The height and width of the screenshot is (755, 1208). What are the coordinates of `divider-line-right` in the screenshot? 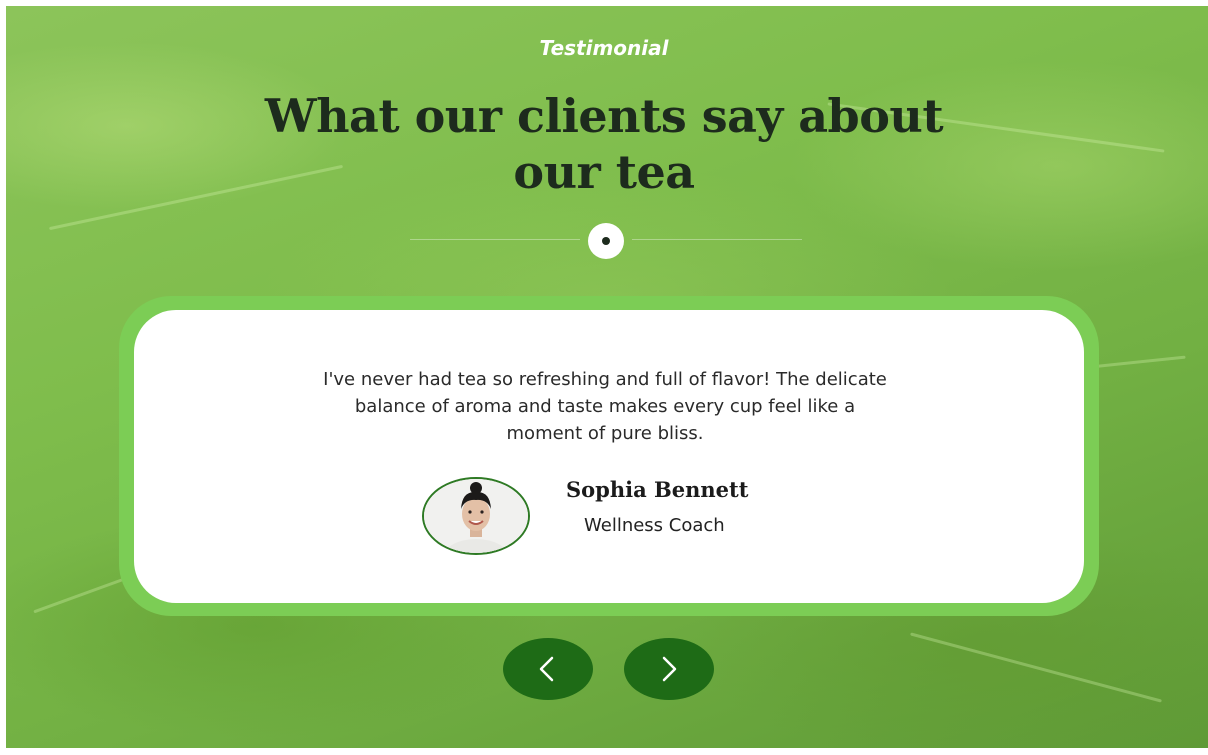 It's located at (717, 239).